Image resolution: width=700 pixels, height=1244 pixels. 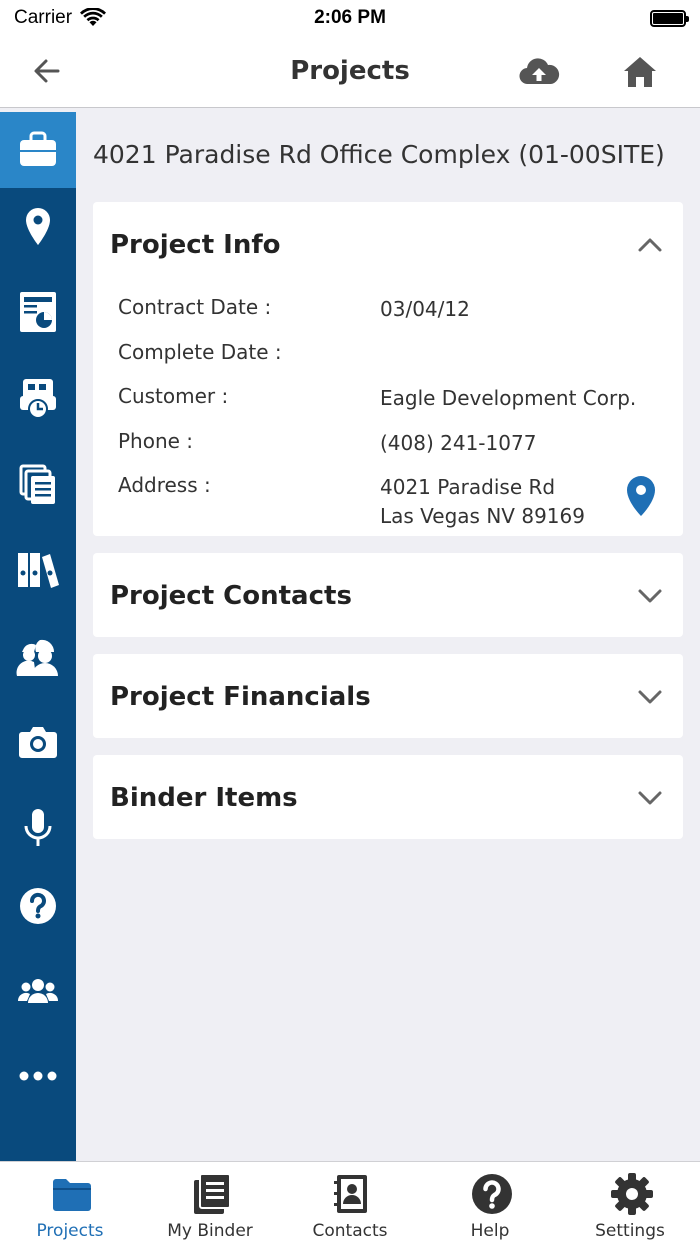 I want to click on gear-icon, so click(x=632, y=1194).